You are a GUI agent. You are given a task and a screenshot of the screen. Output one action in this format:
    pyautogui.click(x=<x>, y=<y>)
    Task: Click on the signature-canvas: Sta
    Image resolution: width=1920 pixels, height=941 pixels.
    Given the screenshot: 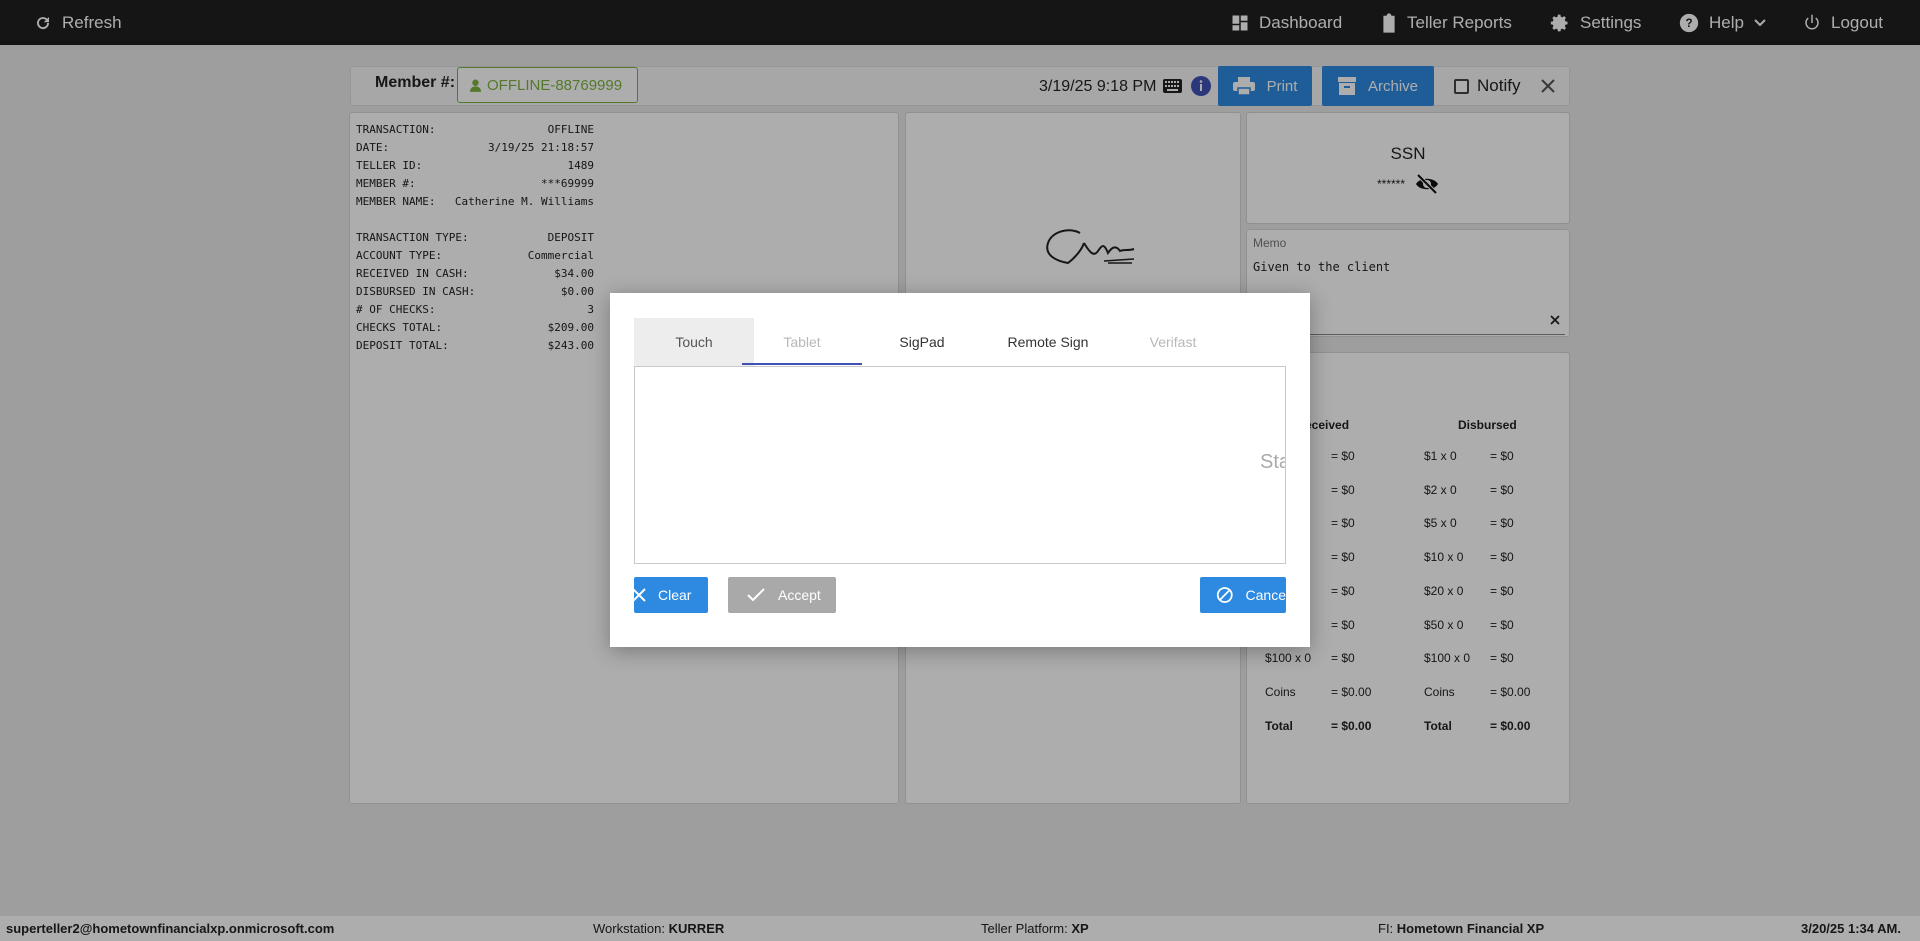 What is the action you would take?
    pyautogui.click(x=960, y=465)
    